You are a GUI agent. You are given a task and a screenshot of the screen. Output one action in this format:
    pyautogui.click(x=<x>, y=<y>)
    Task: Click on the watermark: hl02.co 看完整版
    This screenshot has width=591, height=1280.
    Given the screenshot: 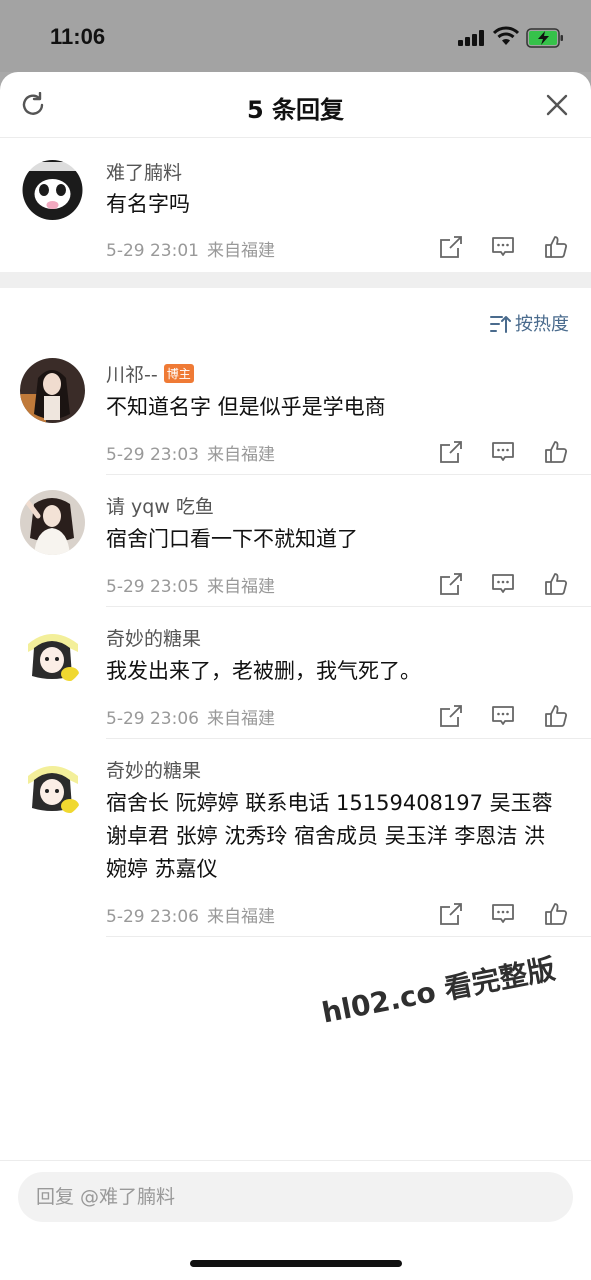 What is the action you would take?
    pyautogui.click(x=438, y=991)
    